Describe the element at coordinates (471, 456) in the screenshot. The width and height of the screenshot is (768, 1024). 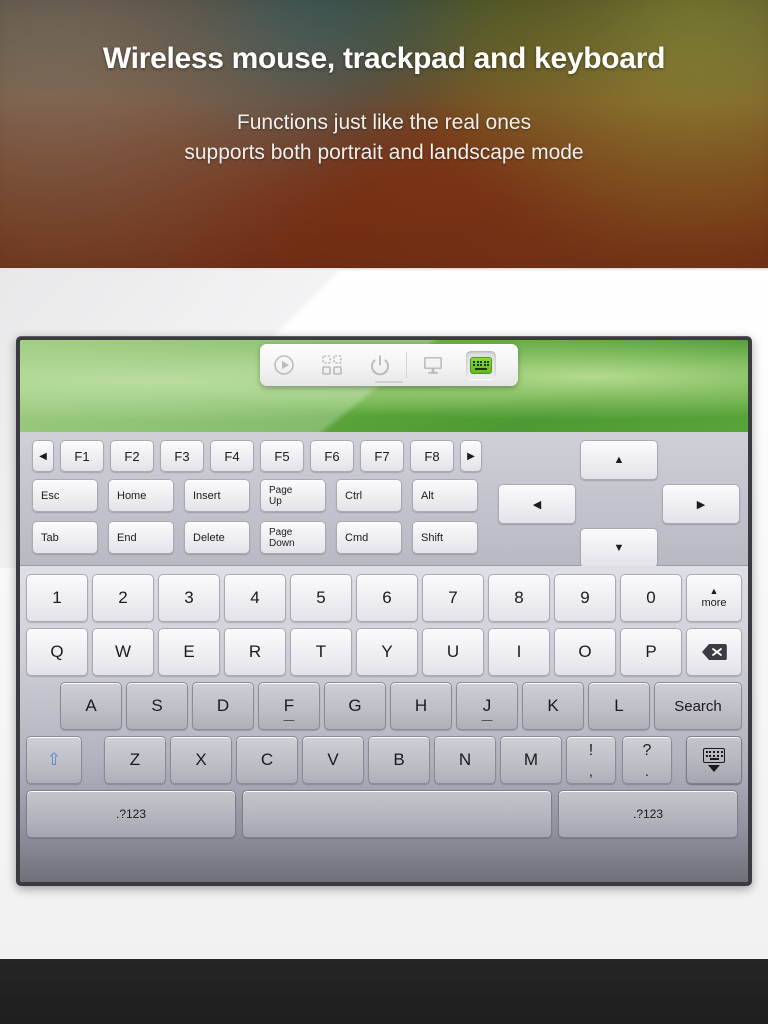
I see `fkeys-next-button: ▶` at that location.